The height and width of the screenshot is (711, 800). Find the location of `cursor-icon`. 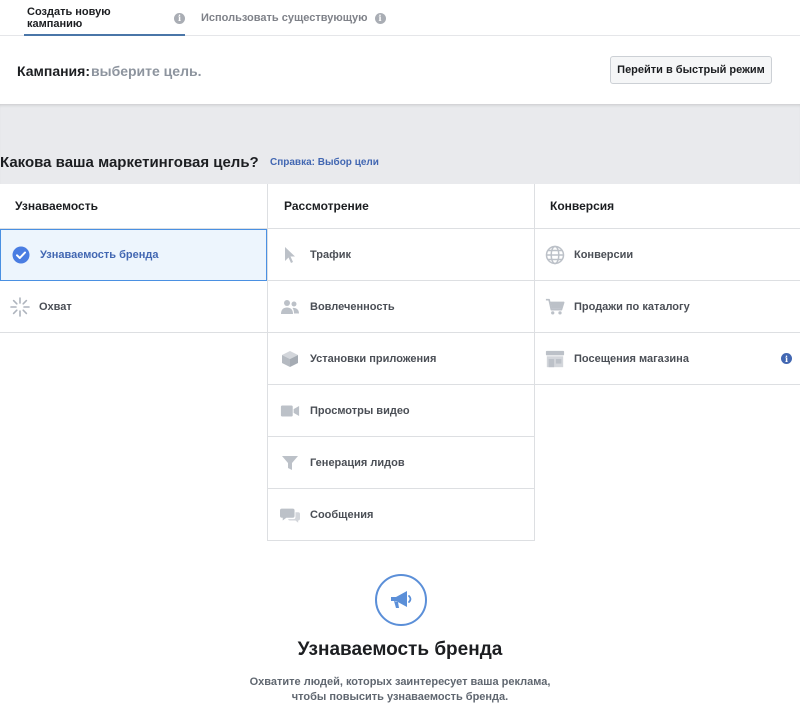

cursor-icon is located at coordinates (290, 255).